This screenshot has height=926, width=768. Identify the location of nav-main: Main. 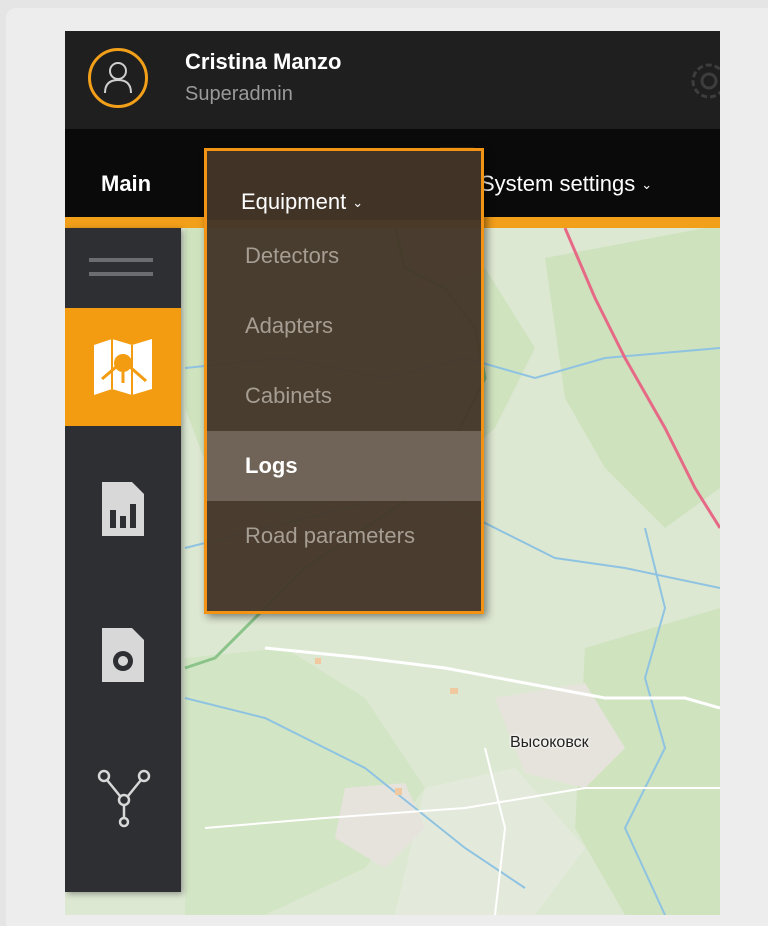
(126, 173).